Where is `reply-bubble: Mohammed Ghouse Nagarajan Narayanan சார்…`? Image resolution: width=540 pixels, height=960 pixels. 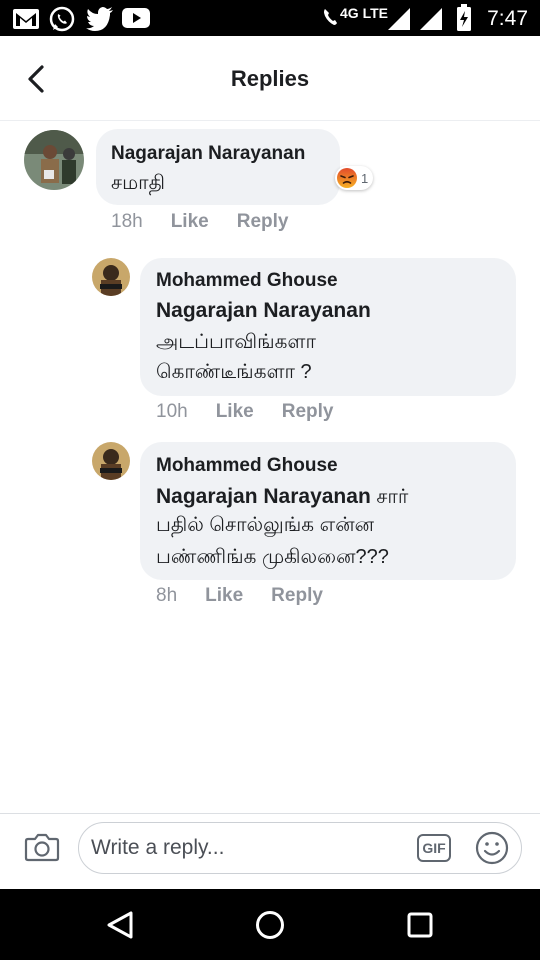 reply-bubble: Mohammed Ghouse Nagarajan Narayanan சார்… is located at coordinates (328, 511).